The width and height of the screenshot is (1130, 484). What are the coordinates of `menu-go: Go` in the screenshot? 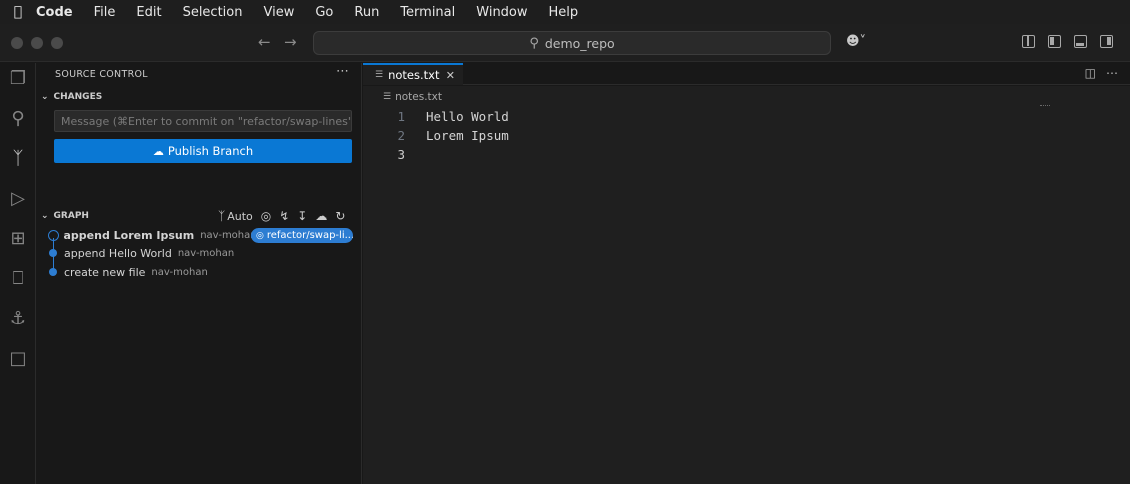 It's located at (324, 12).